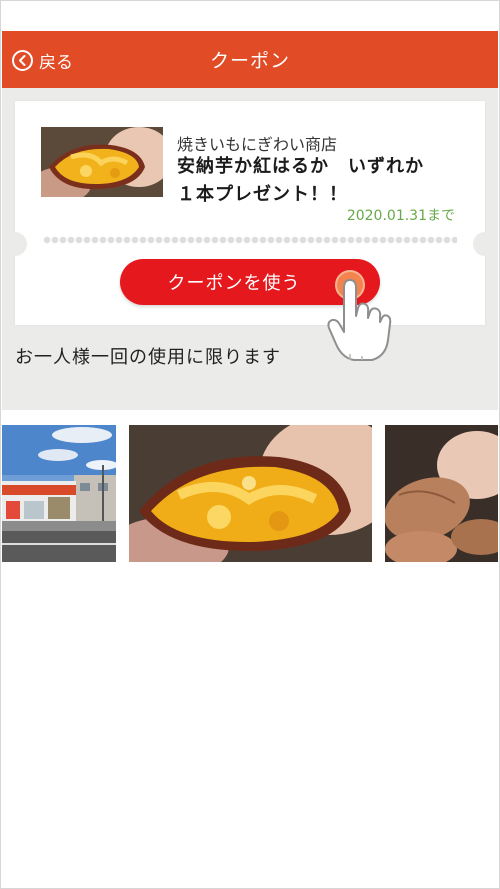 The height and width of the screenshot is (889, 500). I want to click on gallery-image-sweet-potatoes, so click(441, 493).